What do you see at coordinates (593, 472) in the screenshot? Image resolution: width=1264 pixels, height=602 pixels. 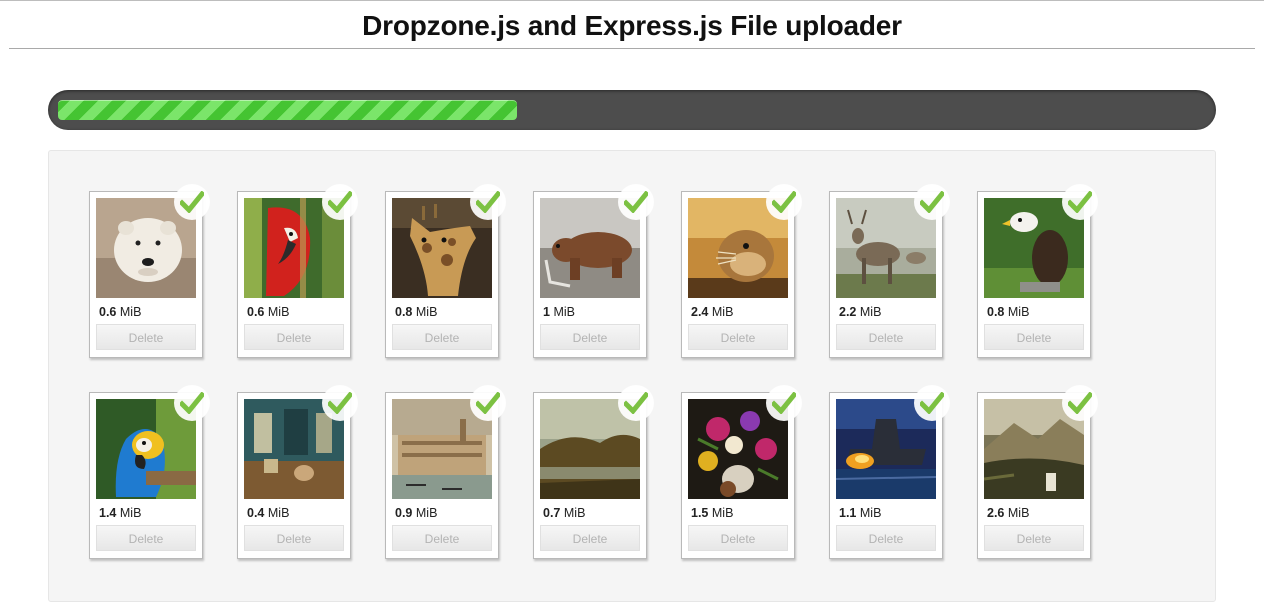 I see `file-preview: 0.7 MiB Delete` at bounding box center [593, 472].